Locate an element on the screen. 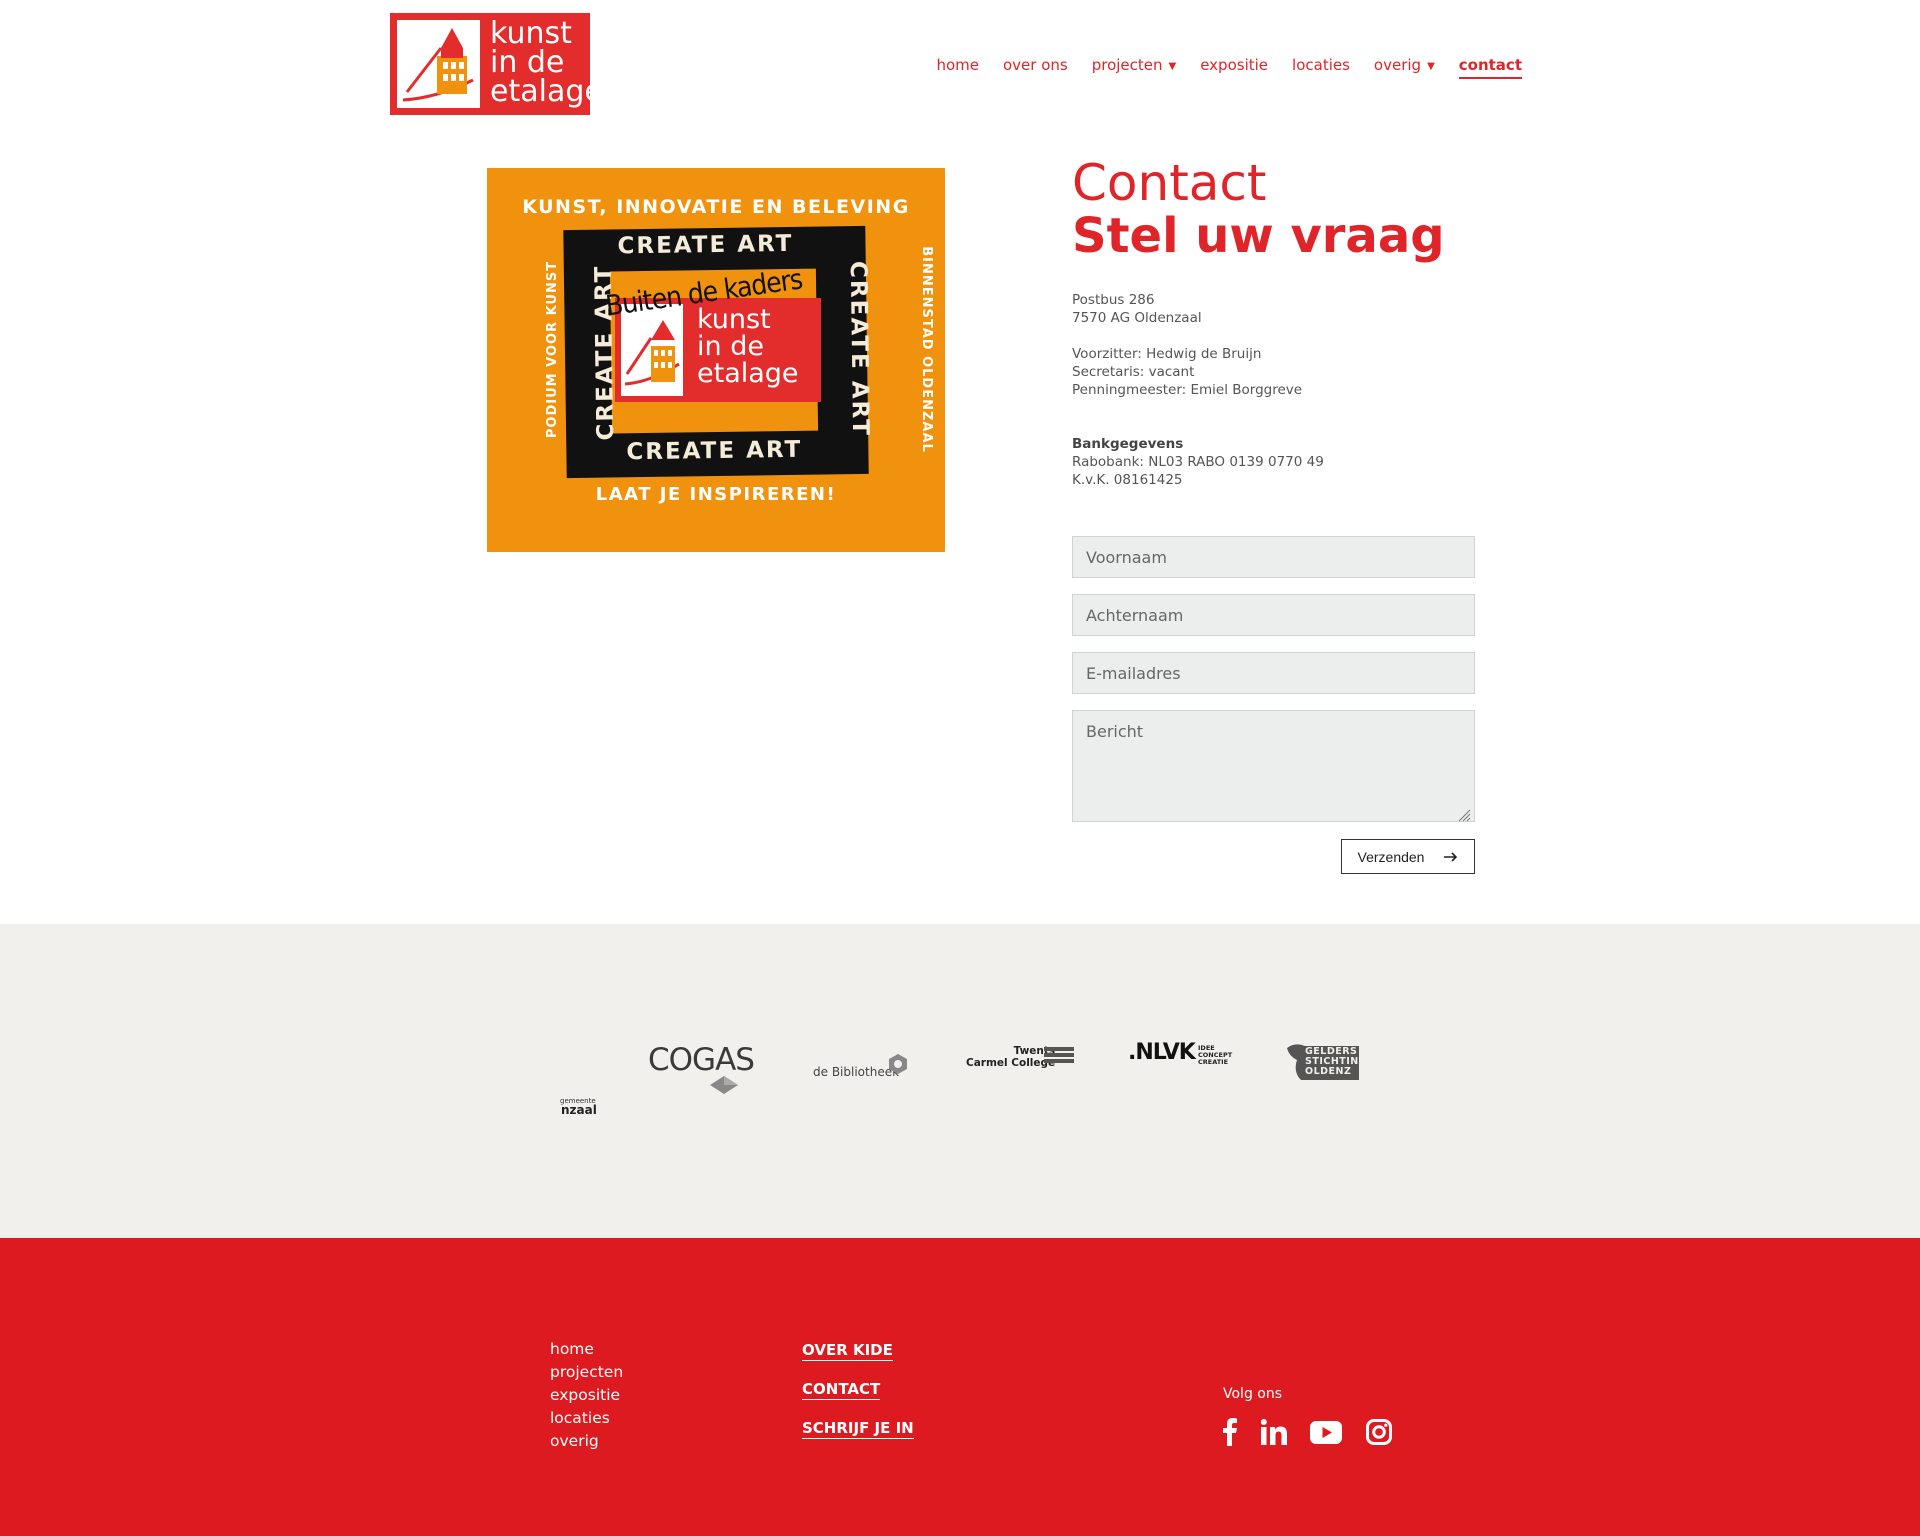 The height and width of the screenshot is (1536, 1920). nlvk-logo: .NLVK IDEE CONCEPT CREATIE is located at coordinates (1180, 1053).